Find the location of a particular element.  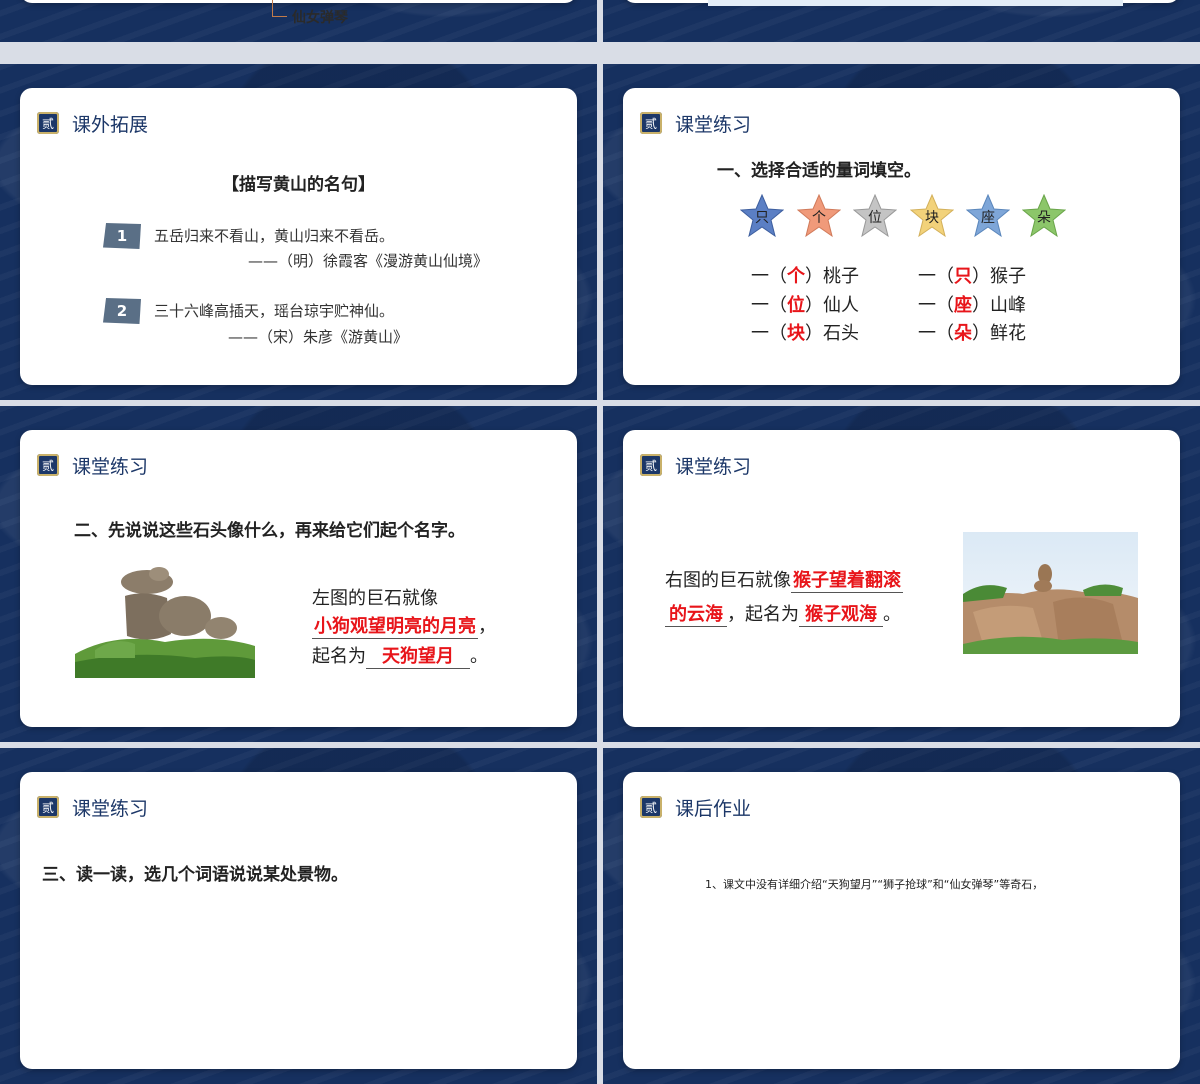

row-noun: ）桃子 is located at coordinates (832, 276).